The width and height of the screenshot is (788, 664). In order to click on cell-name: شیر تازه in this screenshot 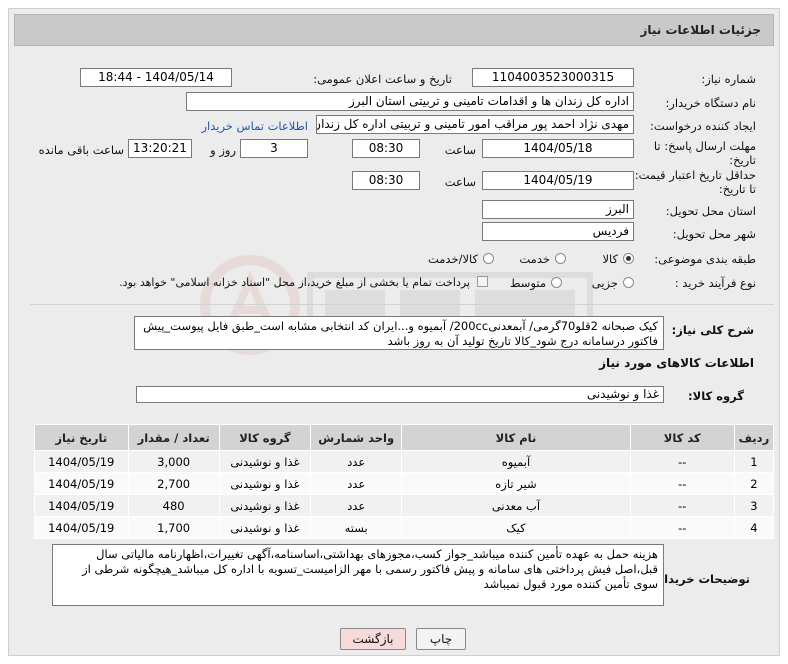, I will do `click(516, 483)`.